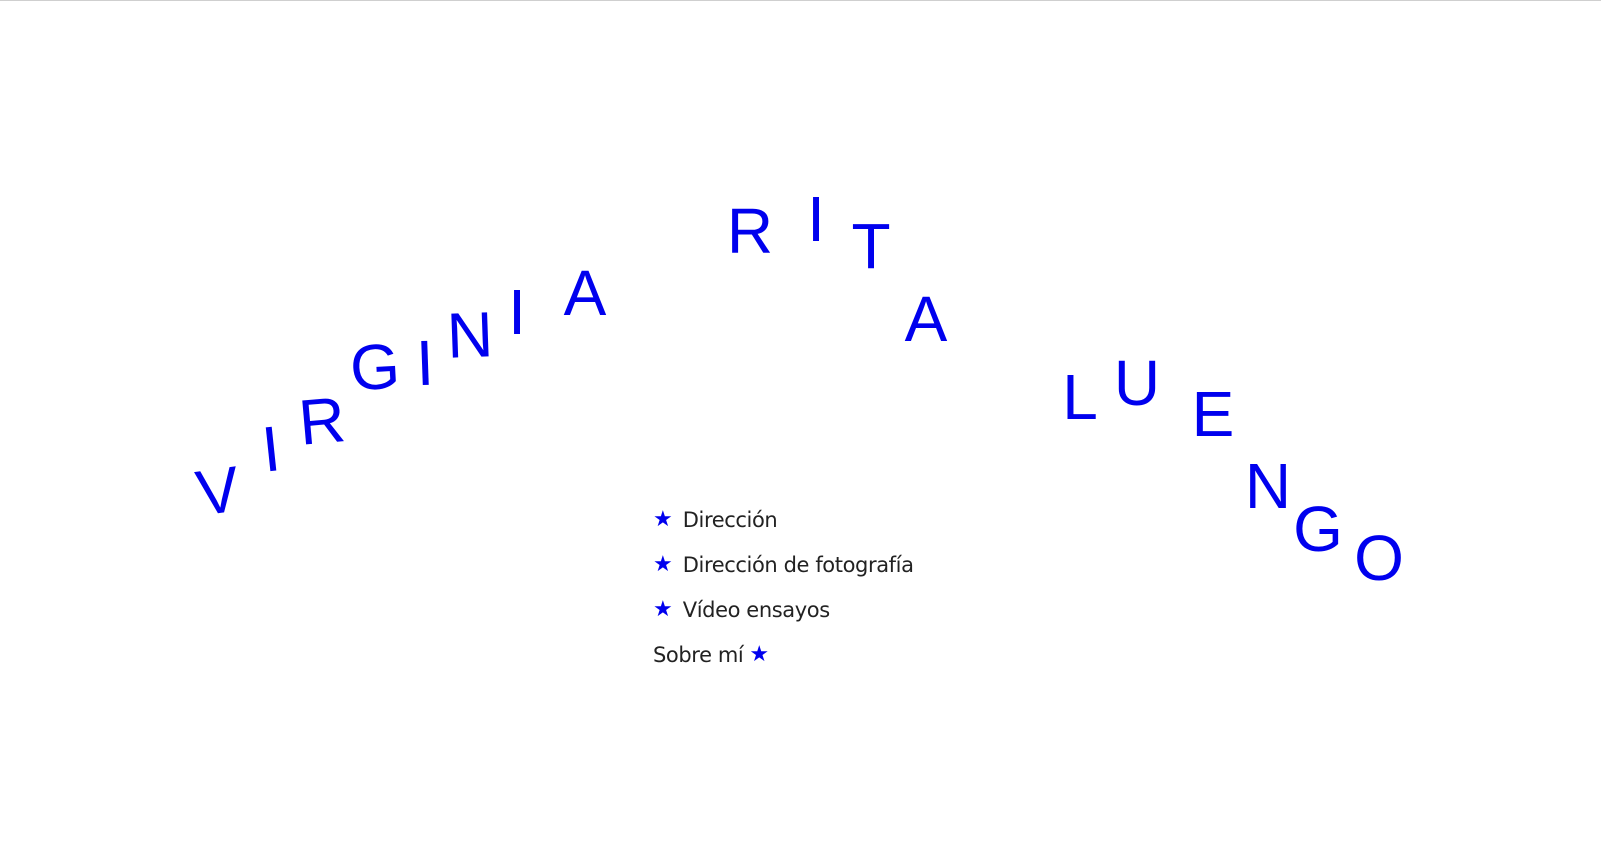 The width and height of the screenshot is (1601, 866). Describe the element at coordinates (218, 491) in the screenshot. I see `title-letter: V` at that location.